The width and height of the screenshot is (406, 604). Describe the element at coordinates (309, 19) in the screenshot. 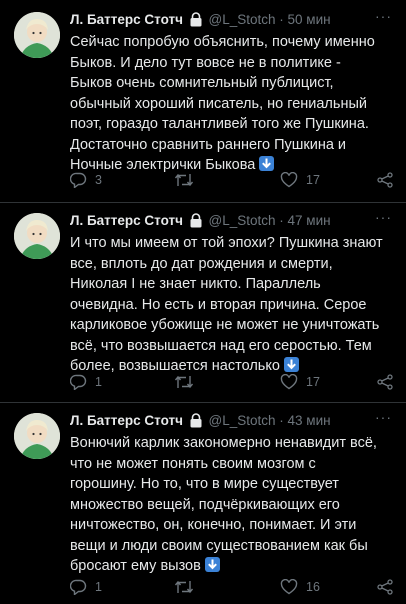

I see `timestamp: 50 мин` at that location.